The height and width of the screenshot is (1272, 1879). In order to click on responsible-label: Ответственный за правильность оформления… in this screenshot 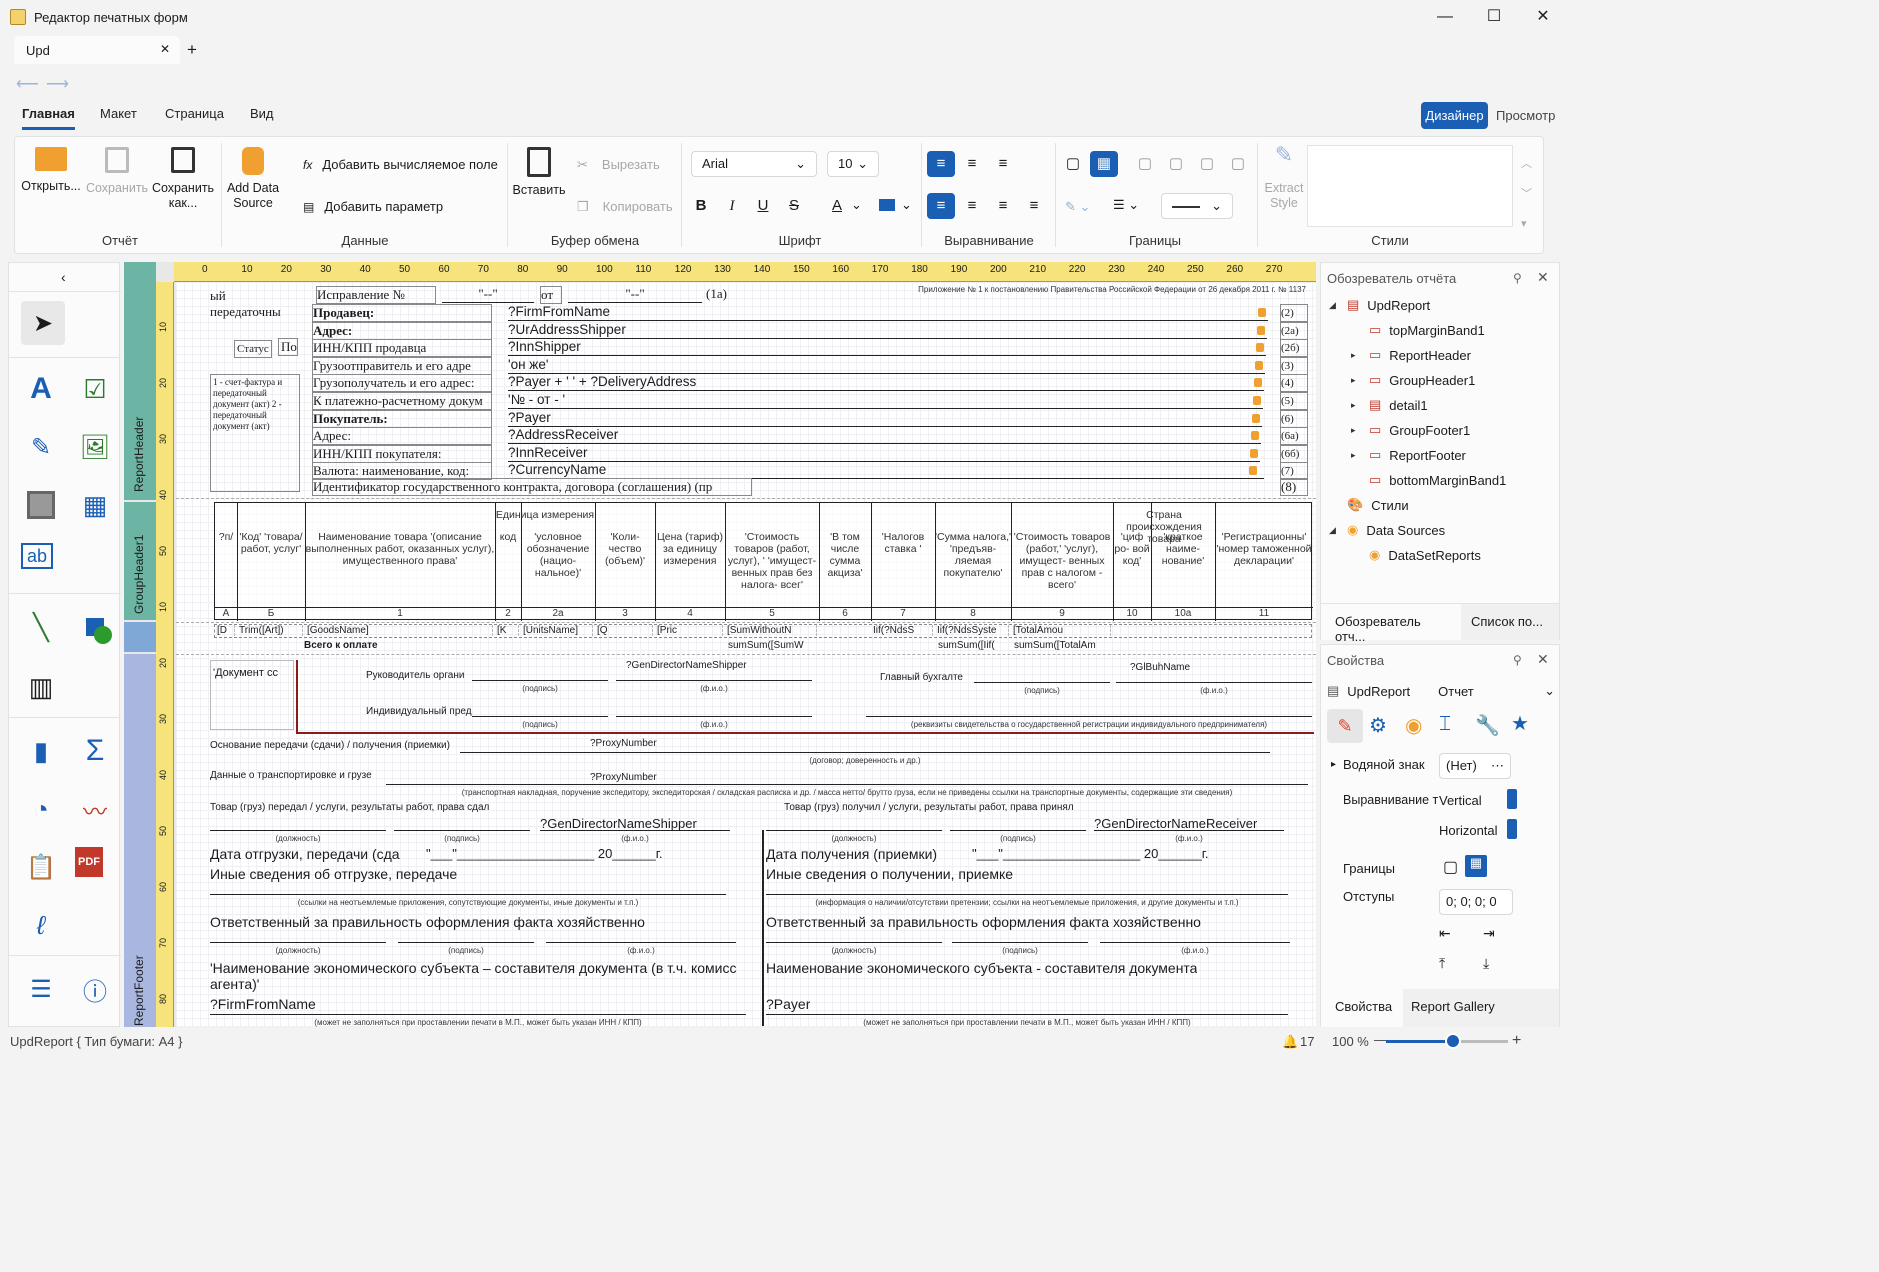, I will do `click(983, 922)`.